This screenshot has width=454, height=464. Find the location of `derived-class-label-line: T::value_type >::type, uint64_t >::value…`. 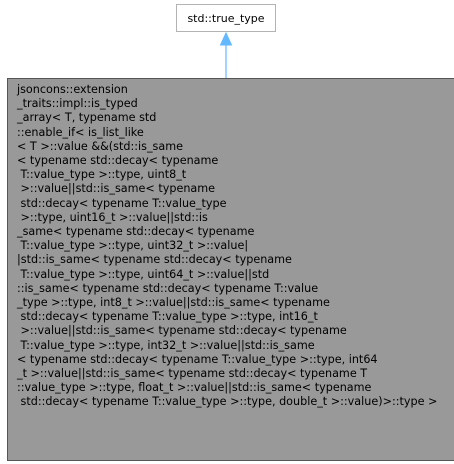

derived-class-label-line: T::value_type >::type, uint64_t >::value… is located at coordinates (143, 274).